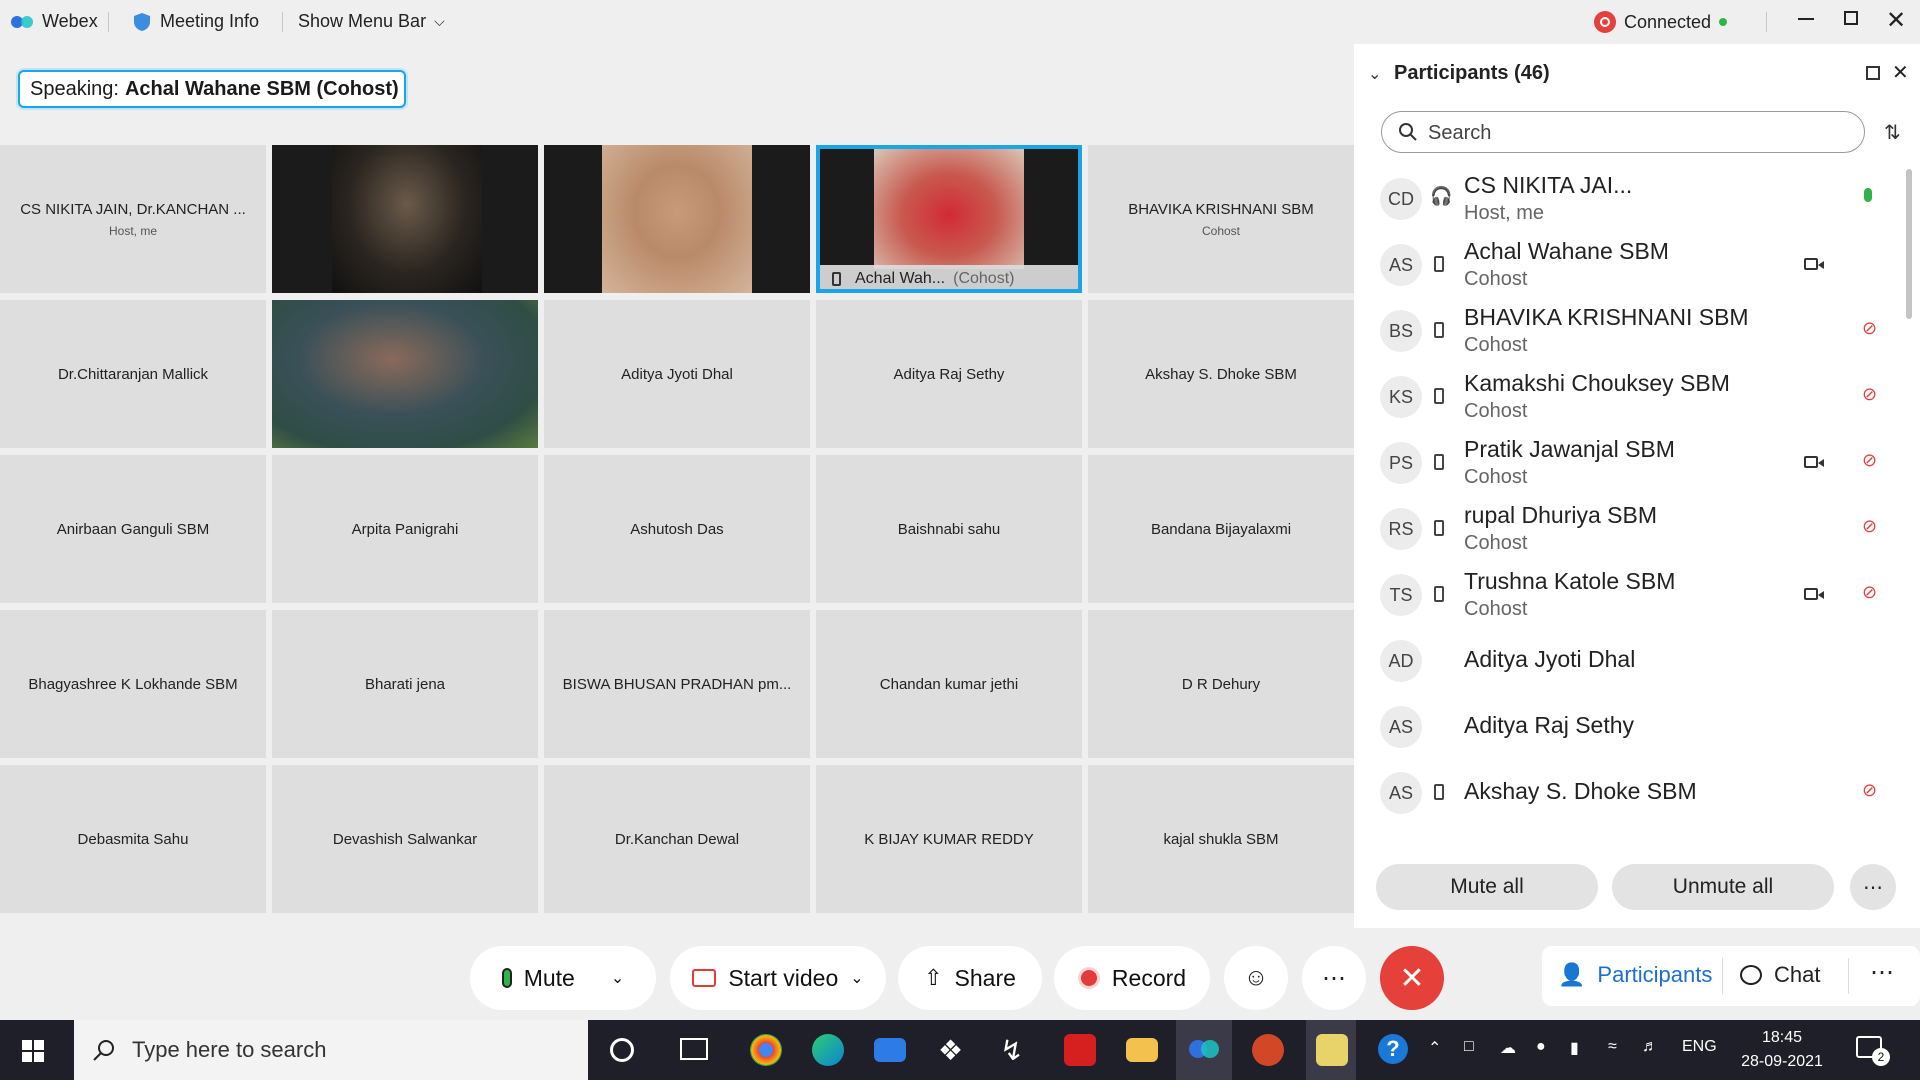 This screenshot has width=1920, height=1080. I want to click on share-button: ⇧ Share, so click(970, 978).